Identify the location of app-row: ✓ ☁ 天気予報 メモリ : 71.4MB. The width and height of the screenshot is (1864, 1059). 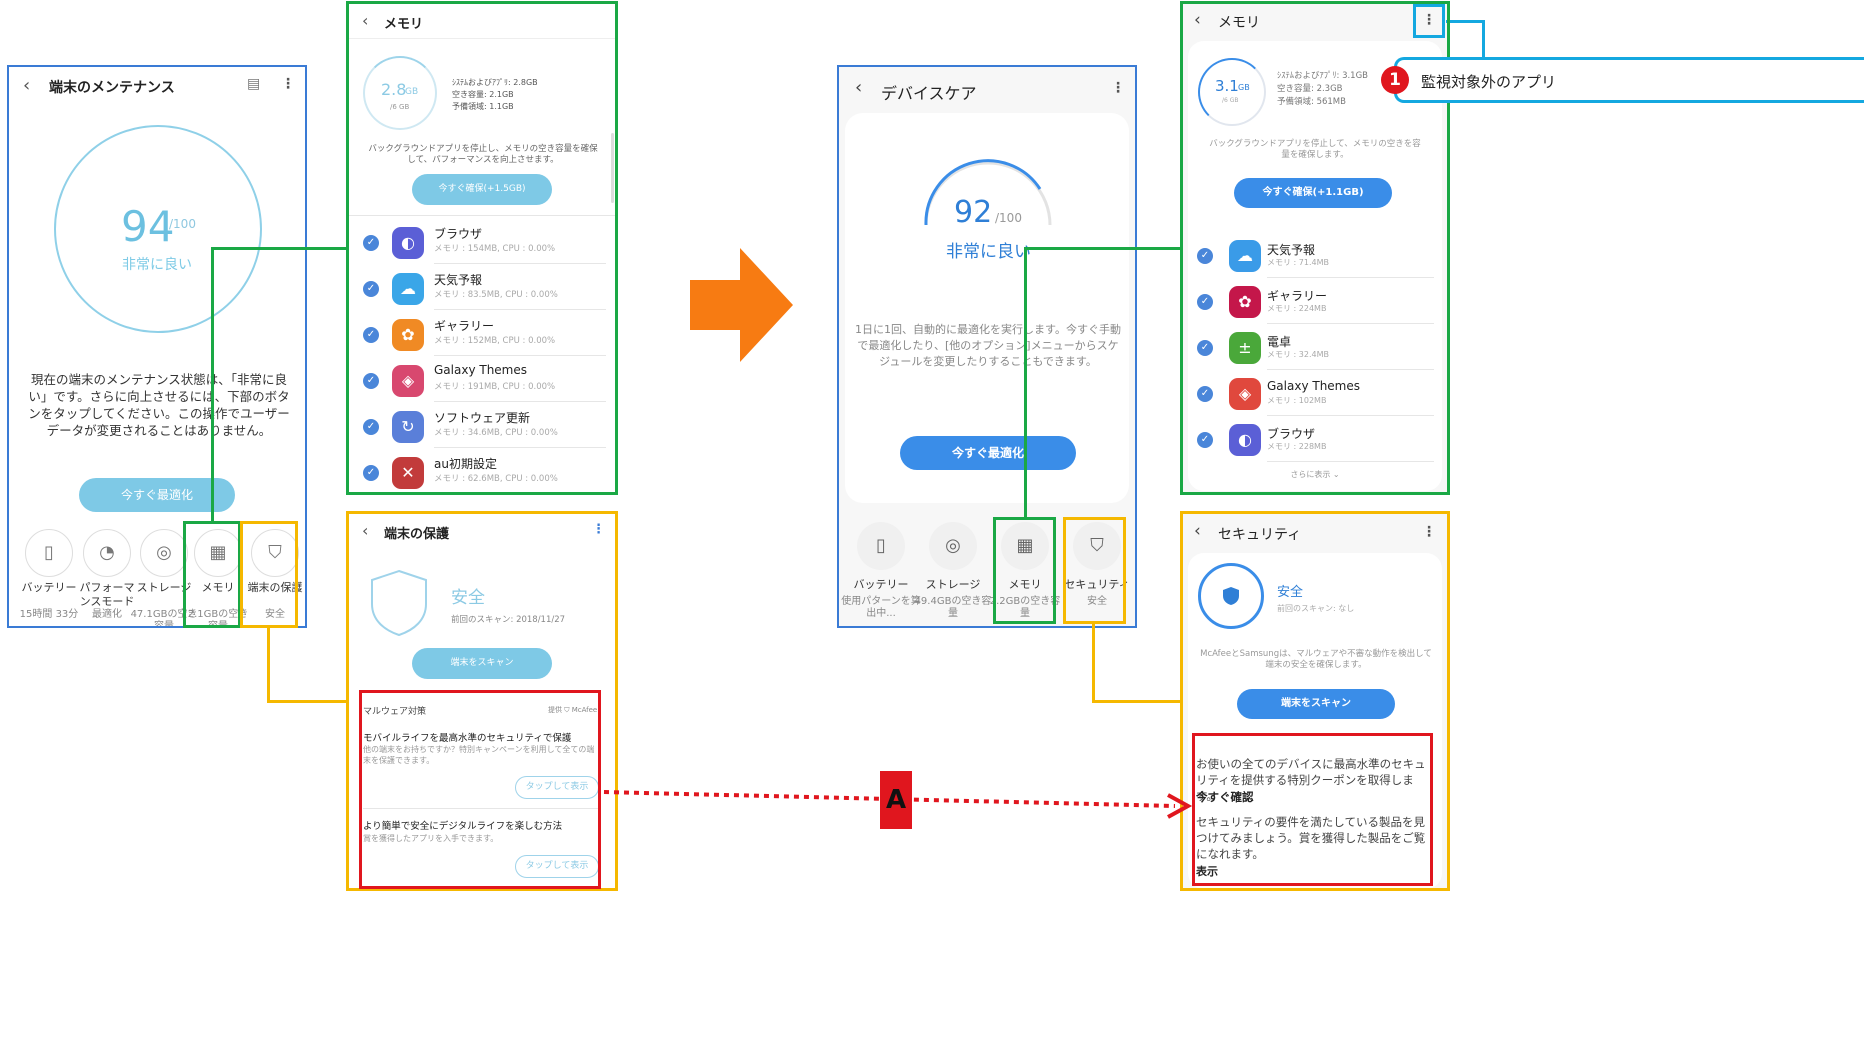
(1315, 261).